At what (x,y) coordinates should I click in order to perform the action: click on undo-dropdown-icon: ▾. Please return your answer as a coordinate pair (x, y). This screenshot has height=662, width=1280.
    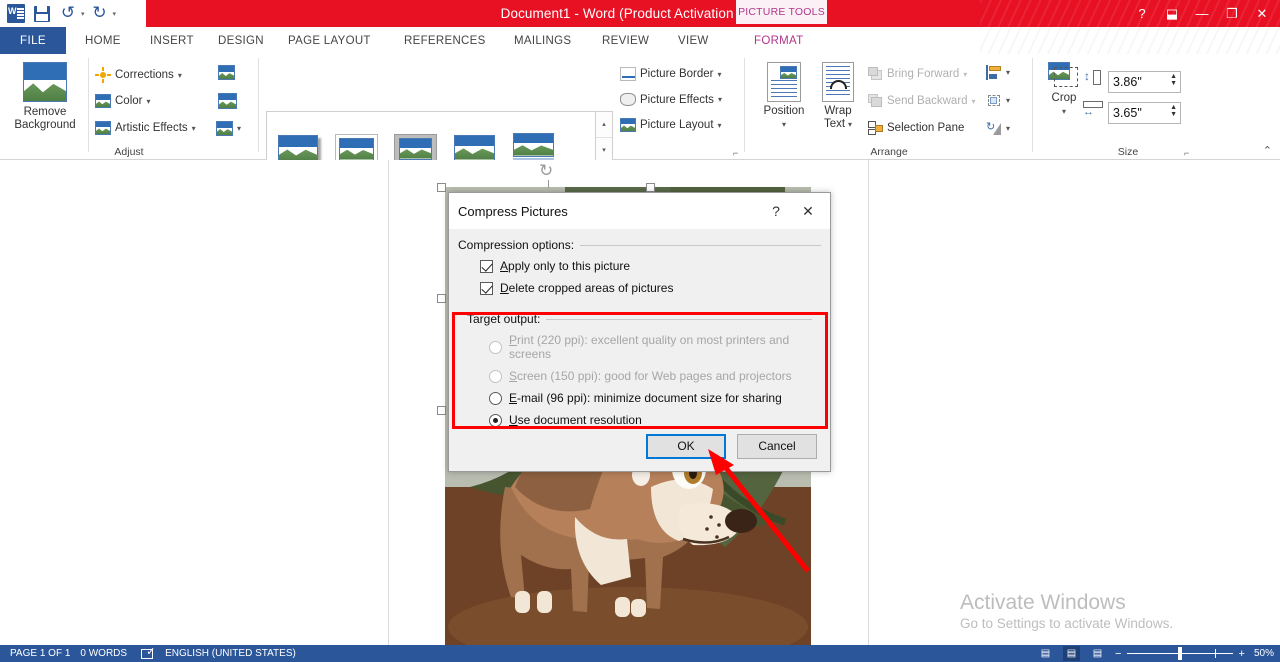
    Looking at the image, I should click on (83, 14).